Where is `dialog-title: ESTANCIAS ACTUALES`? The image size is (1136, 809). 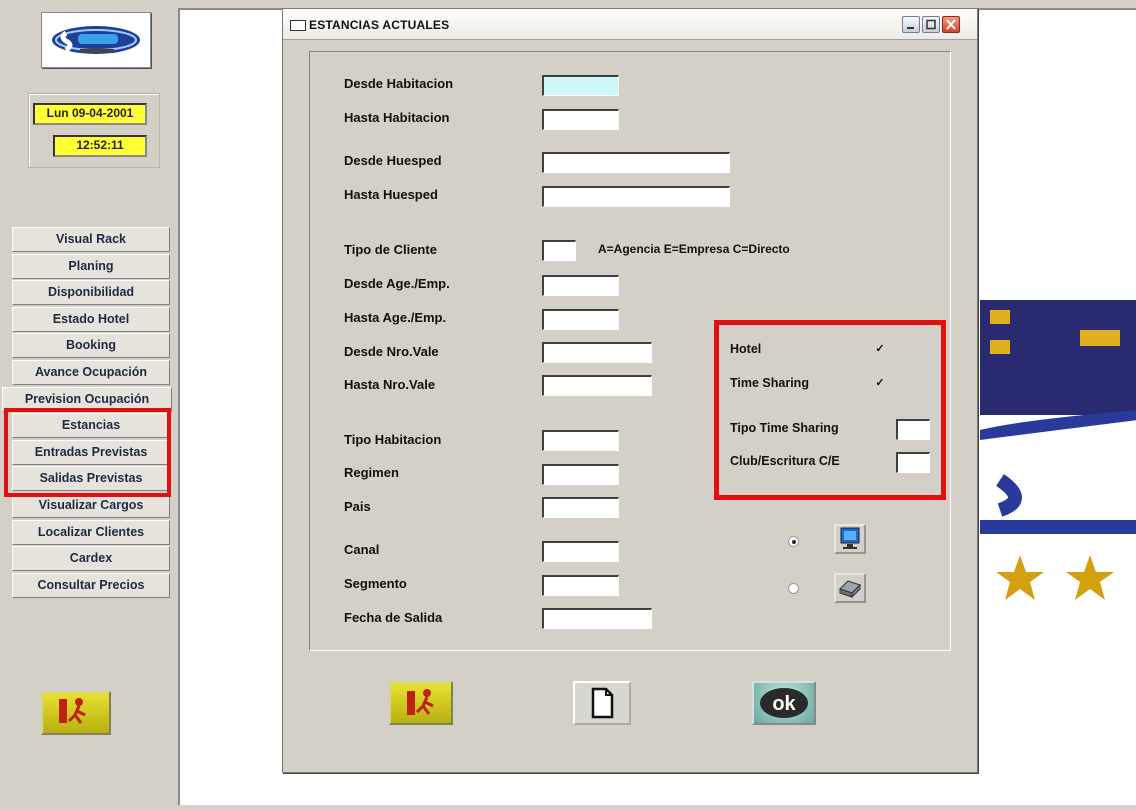
dialog-title: ESTANCIAS ACTUALES is located at coordinates (379, 25).